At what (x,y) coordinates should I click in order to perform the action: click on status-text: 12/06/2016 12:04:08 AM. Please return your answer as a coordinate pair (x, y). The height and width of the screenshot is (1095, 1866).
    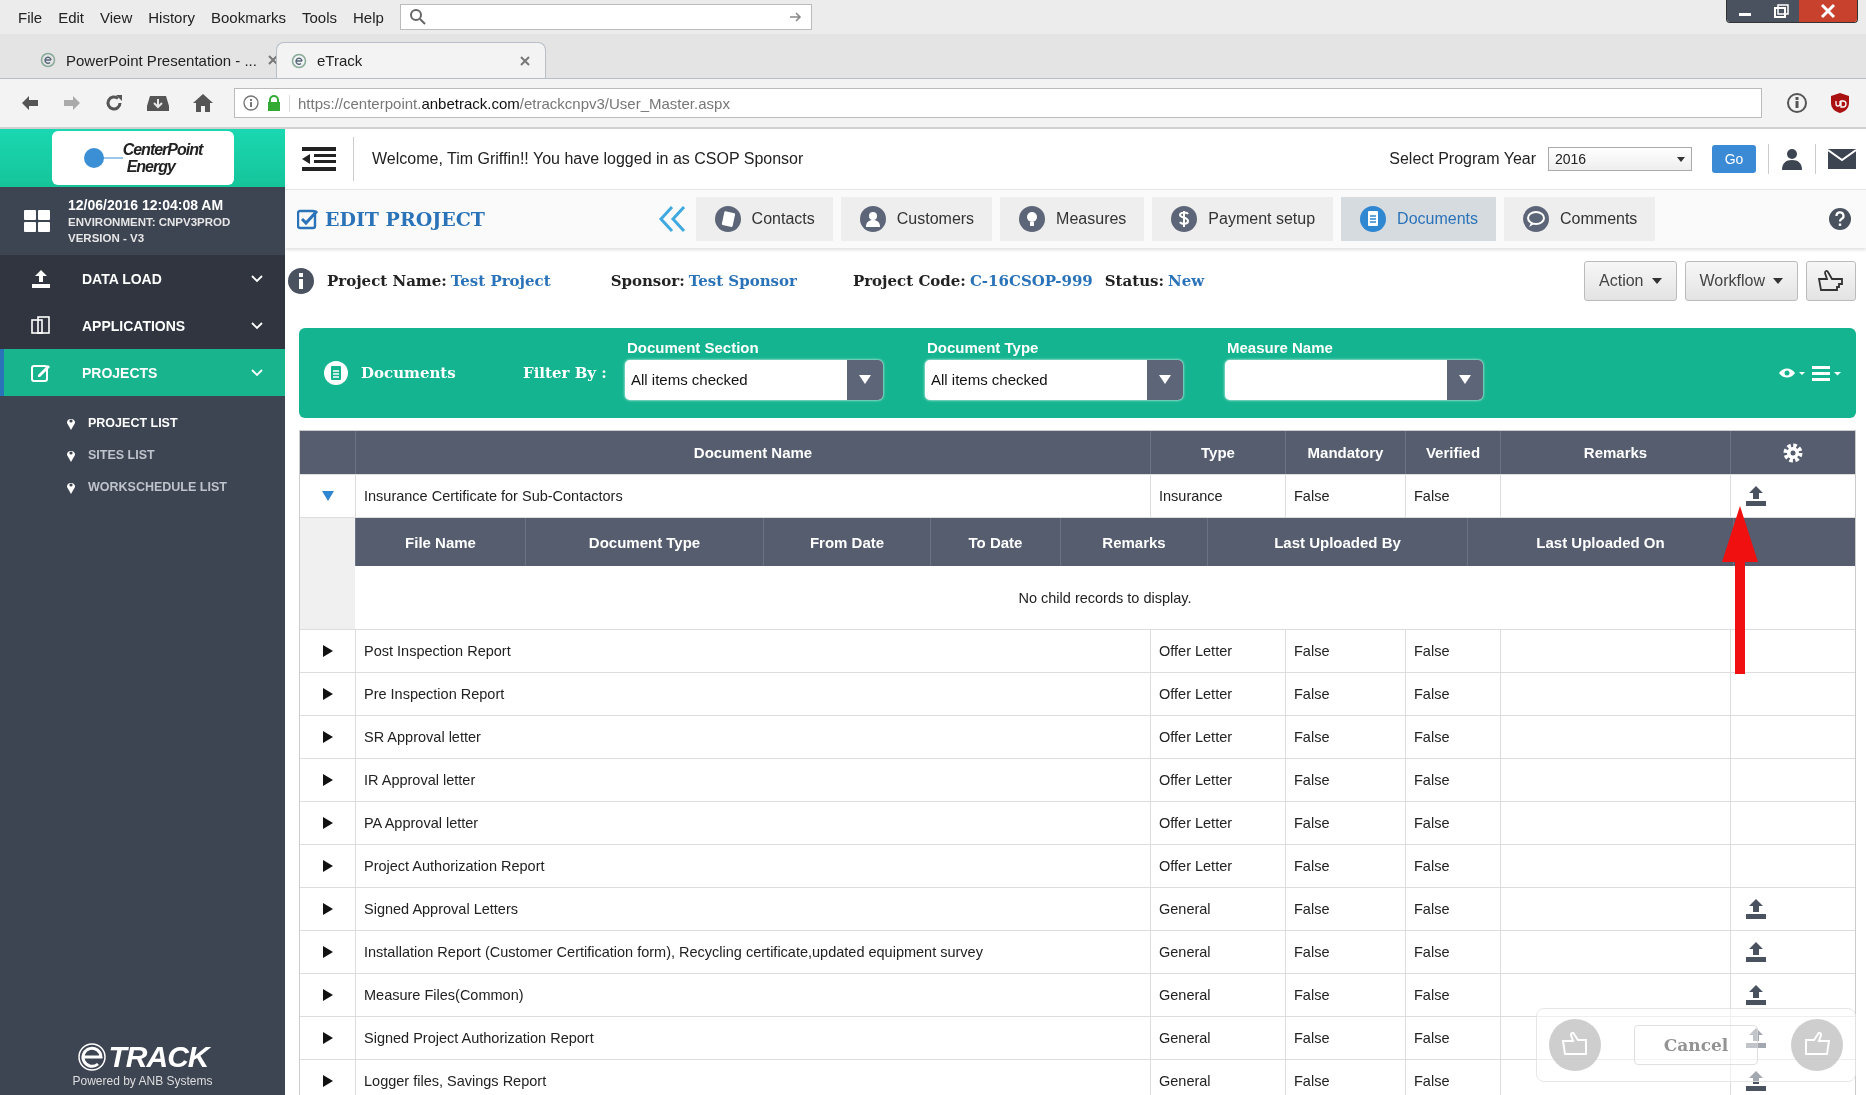
    Looking at the image, I should click on (146, 205).